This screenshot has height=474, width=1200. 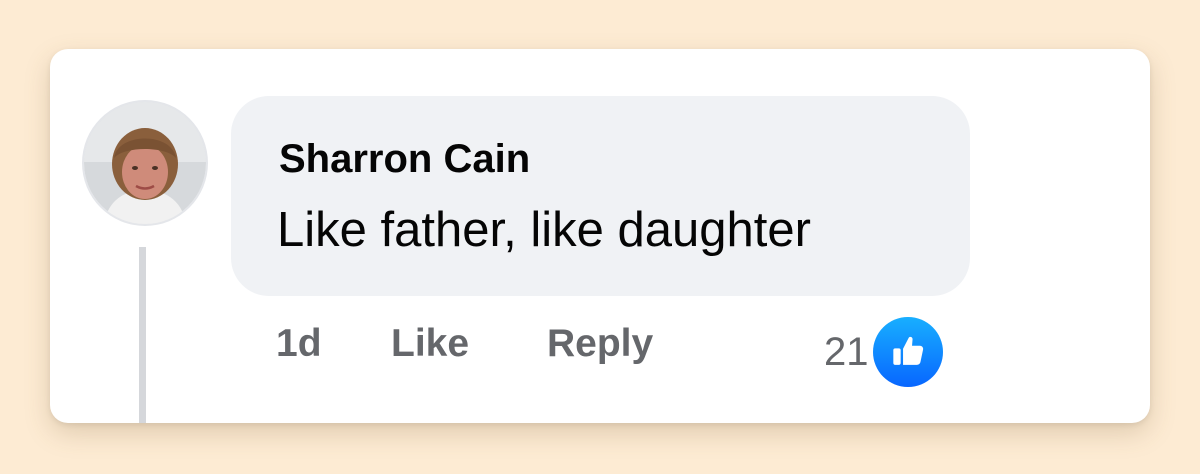 What do you see at coordinates (299, 343) in the screenshot?
I see `comment-timestamp: 1d` at bounding box center [299, 343].